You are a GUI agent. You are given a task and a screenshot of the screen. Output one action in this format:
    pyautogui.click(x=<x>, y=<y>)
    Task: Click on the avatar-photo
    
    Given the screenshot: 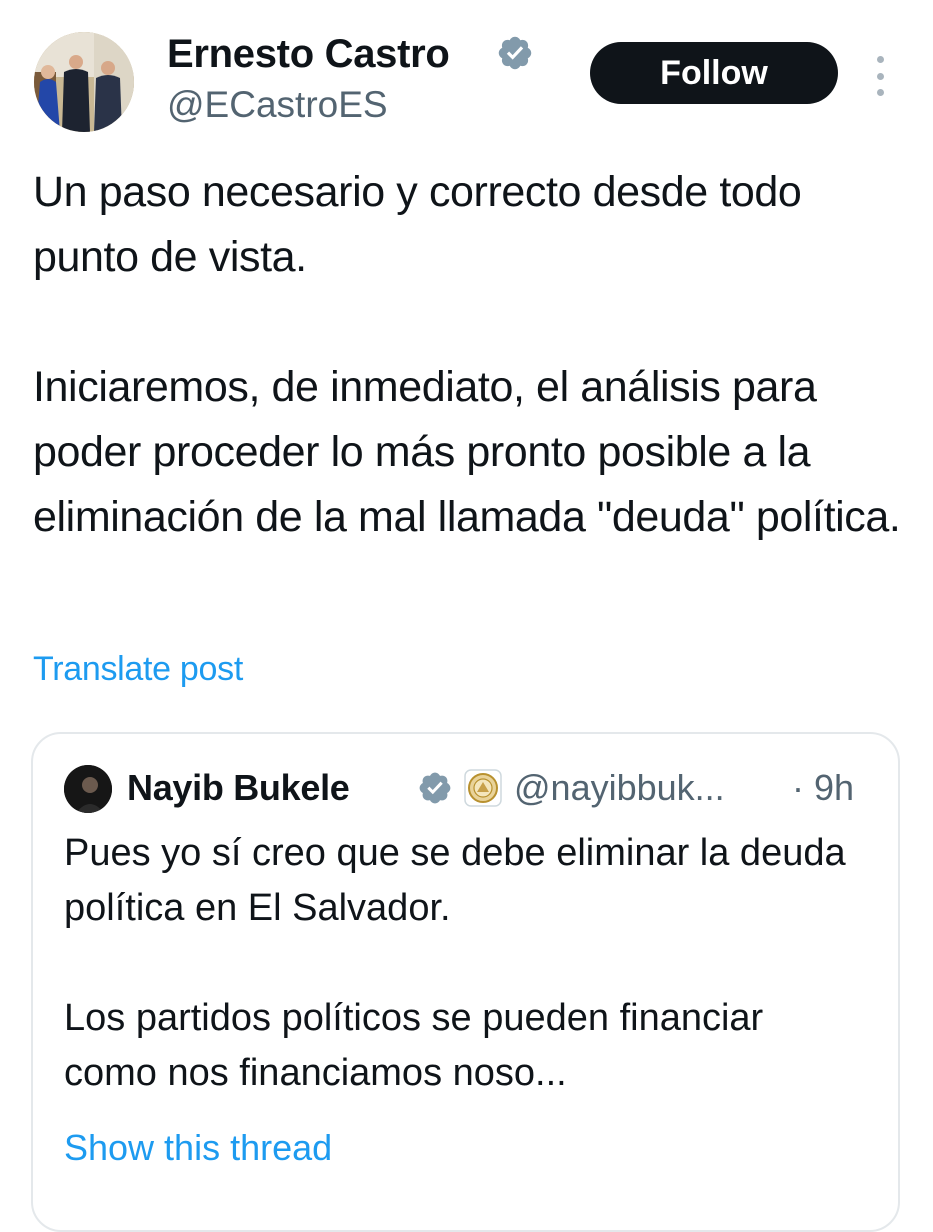 What is the action you would take?
    pyautogui.click(x=84, y=82)
    